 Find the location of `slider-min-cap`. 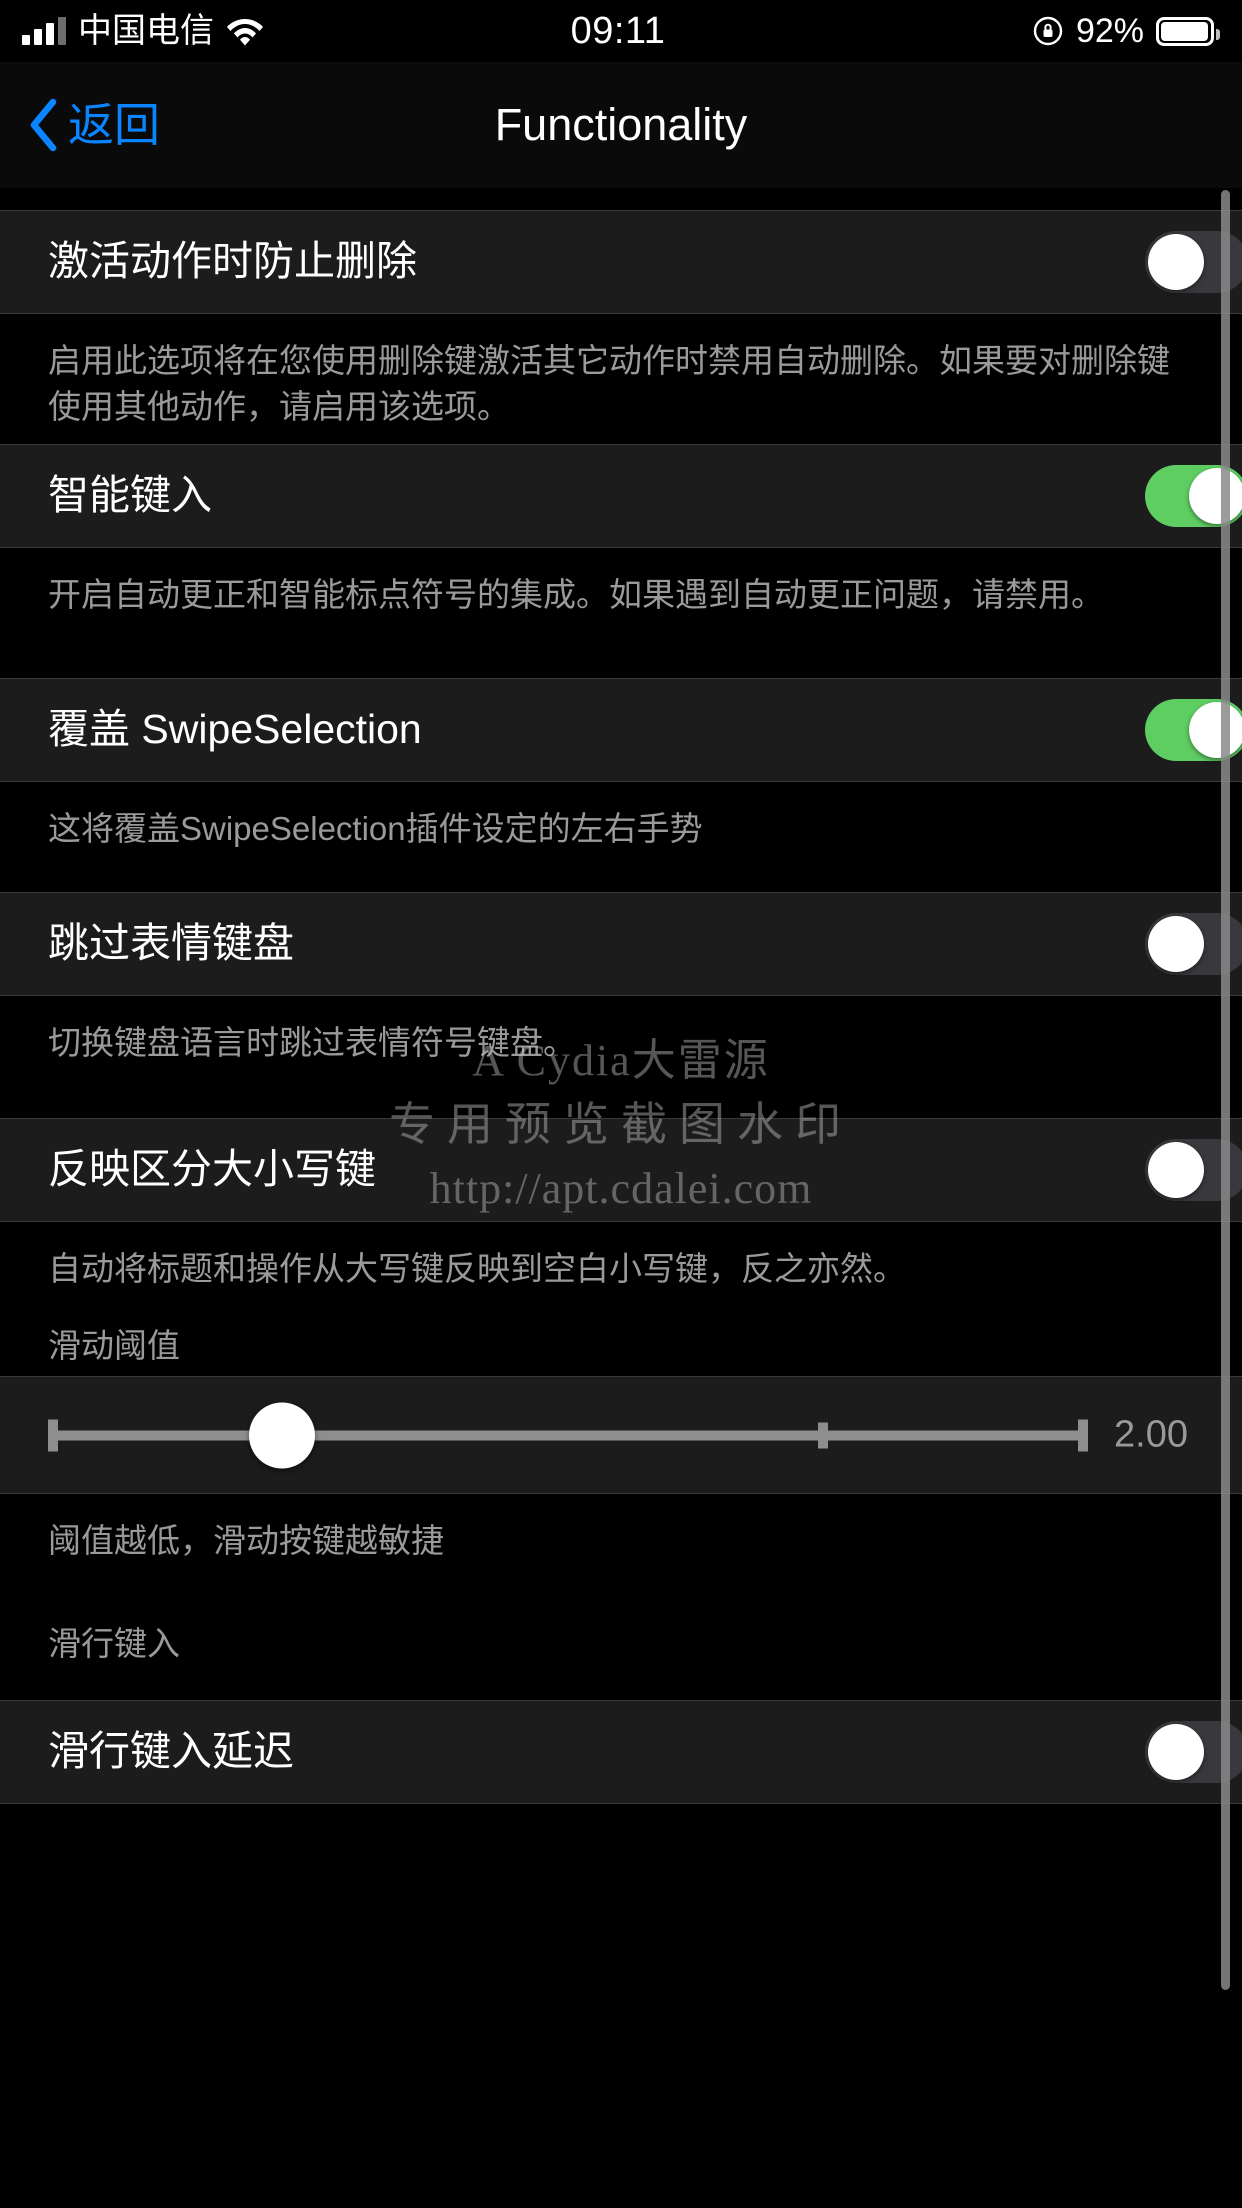

slider-min-cap is located at coordinates (53, 1435).